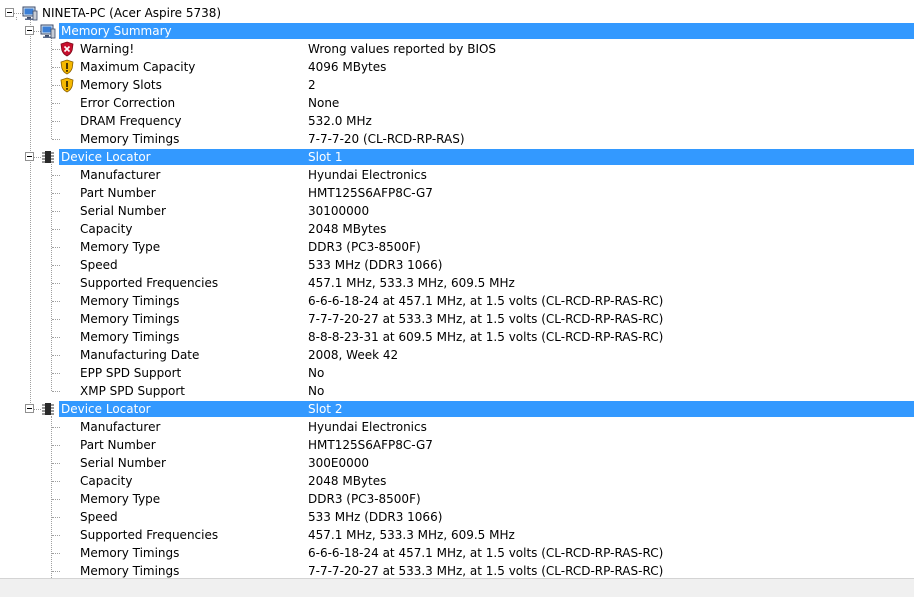  Describe the element at coordinates (347, 481) in the screenshot. I see `item-value: 2048 MBytes` at that location.